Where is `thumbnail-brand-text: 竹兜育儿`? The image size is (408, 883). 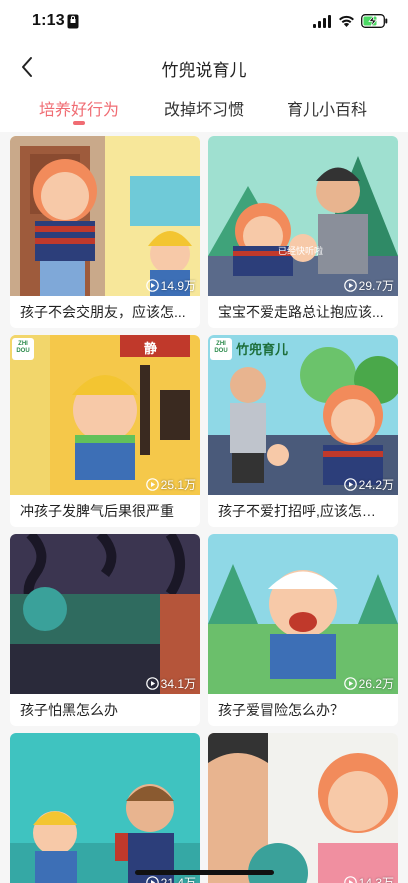
thumbnail-brand-text: 竹兜育儿 is located at coordinates (262, 349).